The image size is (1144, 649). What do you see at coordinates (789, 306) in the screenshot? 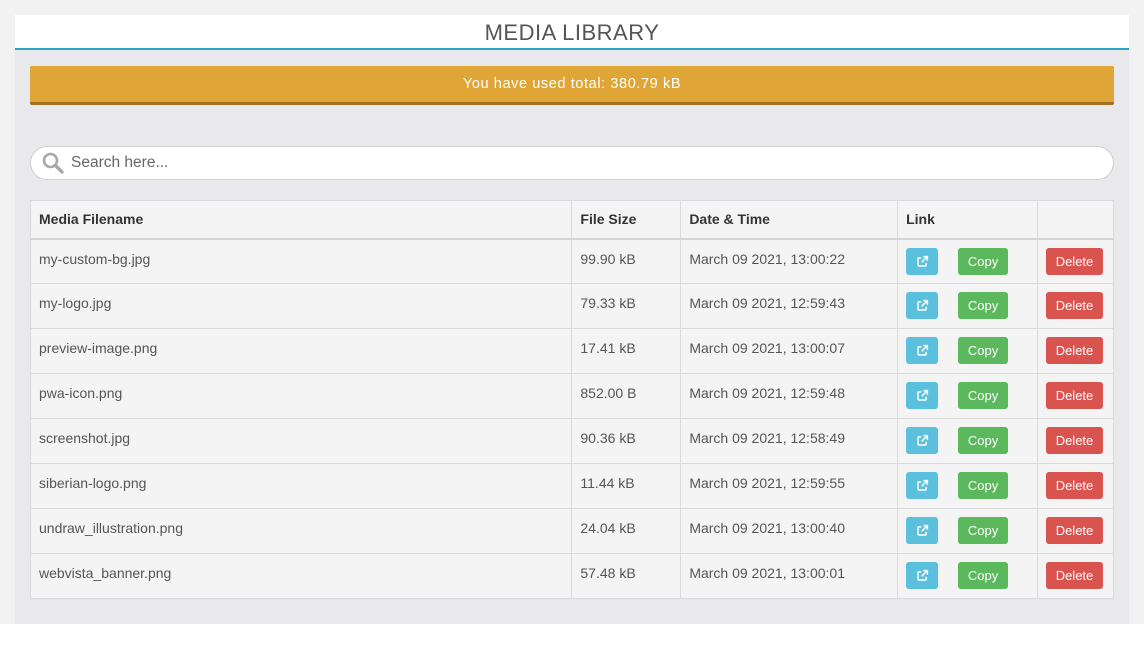
I see `file-datetime: March 09 2021, 12:59:43` at bounding box center [789, 306].